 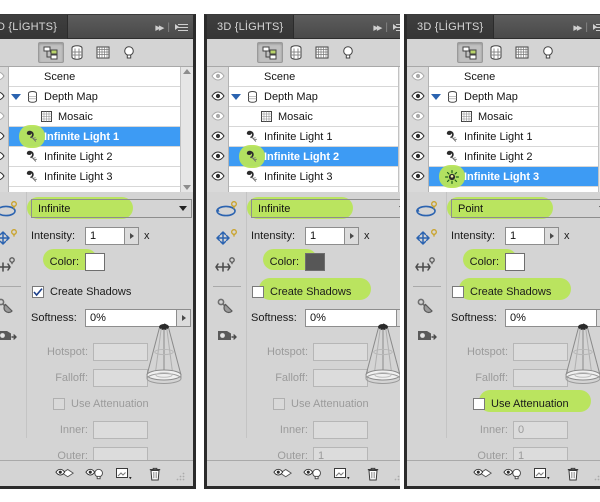 I want to click on light-type-dropdown: Infinite, so click(x=111, y=208).